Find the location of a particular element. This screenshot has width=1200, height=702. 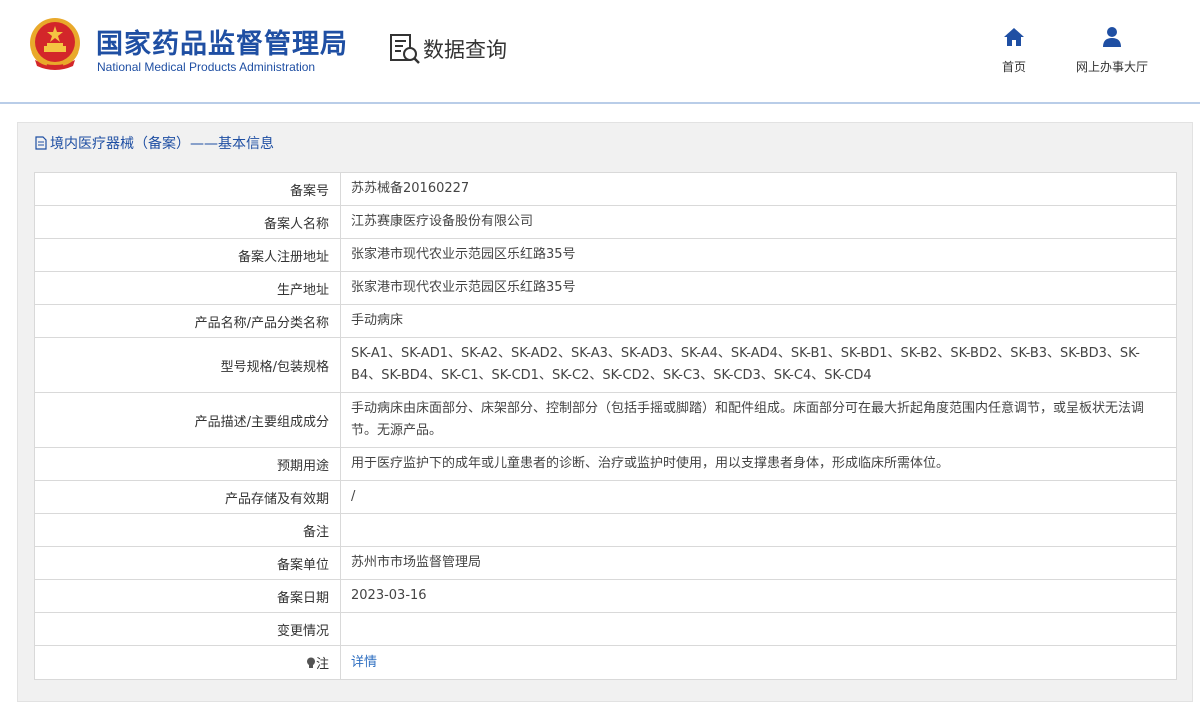

table-row: 备注 is located at coordinates (605, 530).